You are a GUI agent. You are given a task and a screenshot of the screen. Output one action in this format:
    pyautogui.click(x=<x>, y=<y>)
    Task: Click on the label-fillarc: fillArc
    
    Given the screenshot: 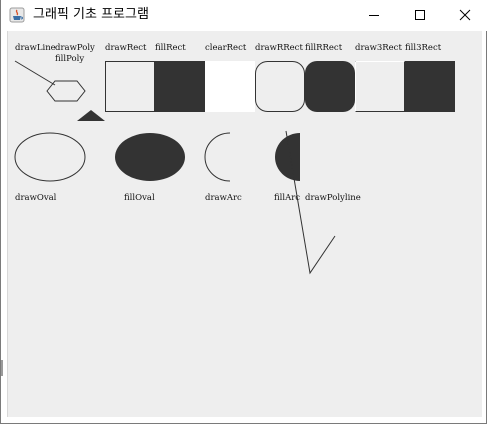 What is the action you would take?
    pyautogui.click(x=287, y=198)
    